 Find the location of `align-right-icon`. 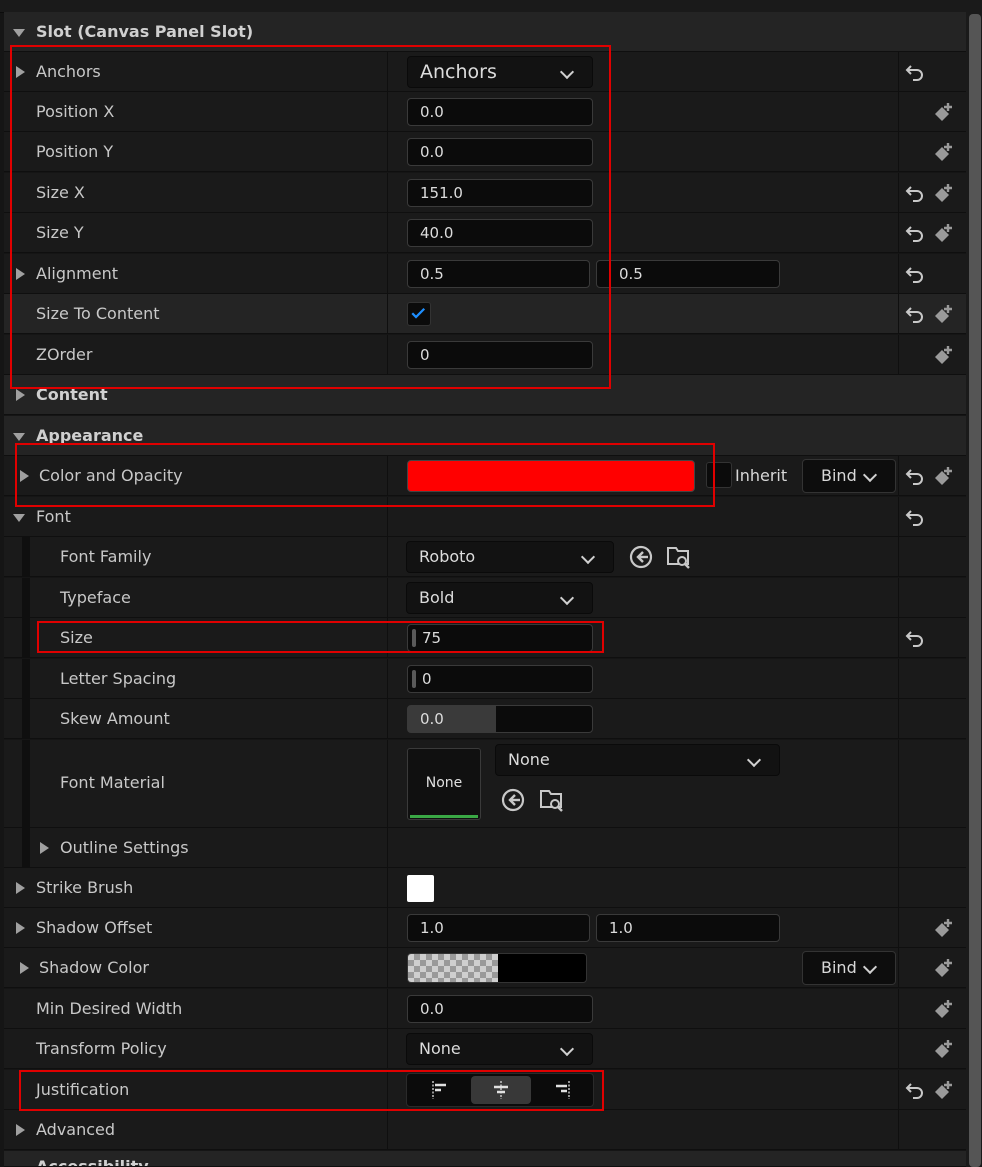

align-right-icon is located at coordinates (563, 1090).